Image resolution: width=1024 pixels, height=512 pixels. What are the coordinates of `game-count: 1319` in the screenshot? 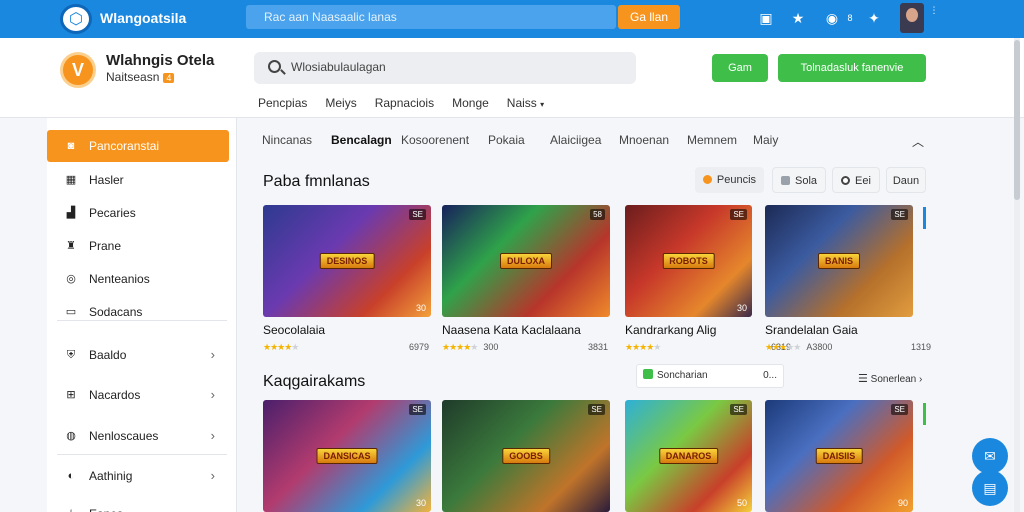 It's located at (920, 347).